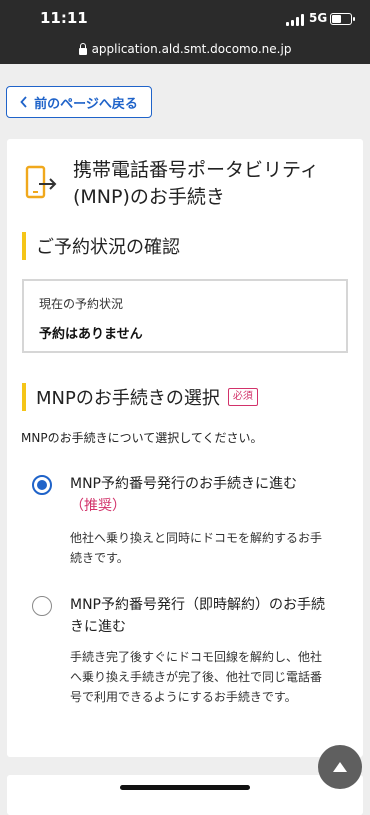 This screenshot has height=815, width=370. What do you see at coordinates (336, 19) in the screenshot?
I see `battery-fill` at bounding box center [336, 19].